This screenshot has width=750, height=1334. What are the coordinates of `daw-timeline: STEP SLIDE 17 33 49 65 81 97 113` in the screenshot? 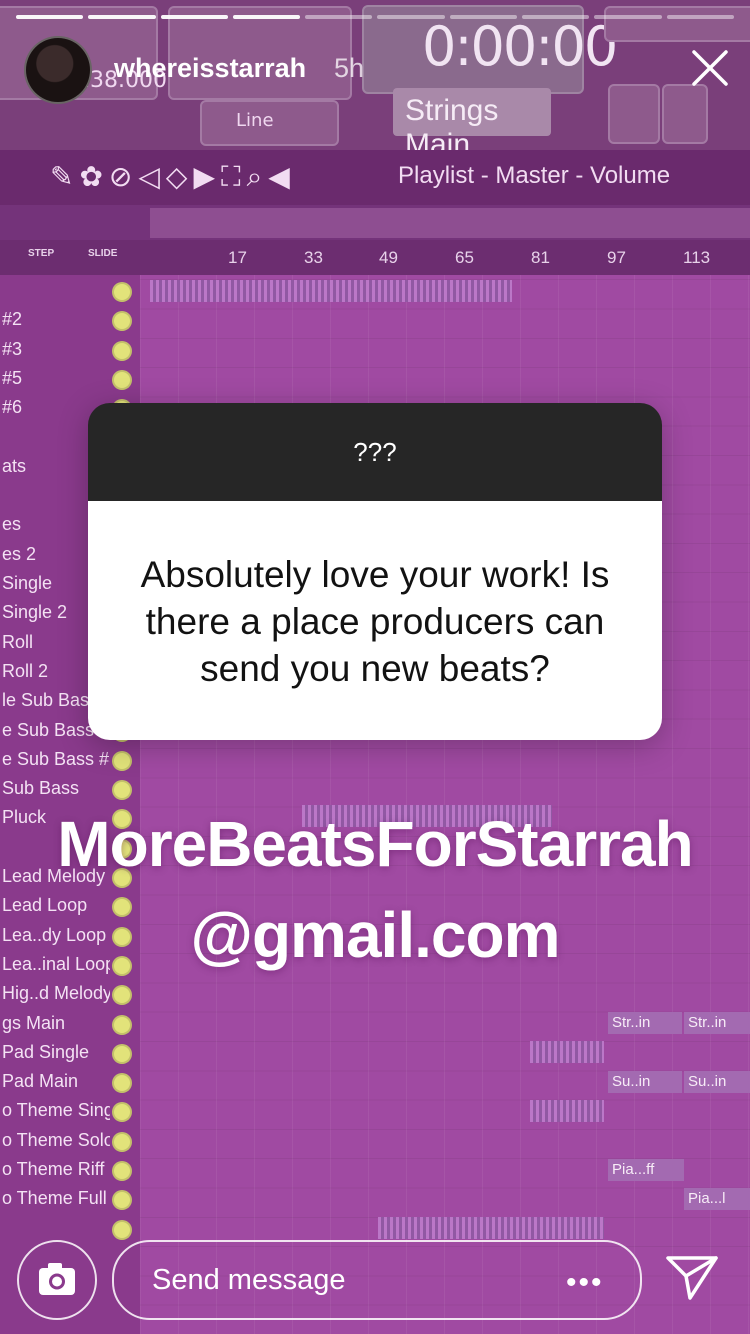 It's located at (375, 257).